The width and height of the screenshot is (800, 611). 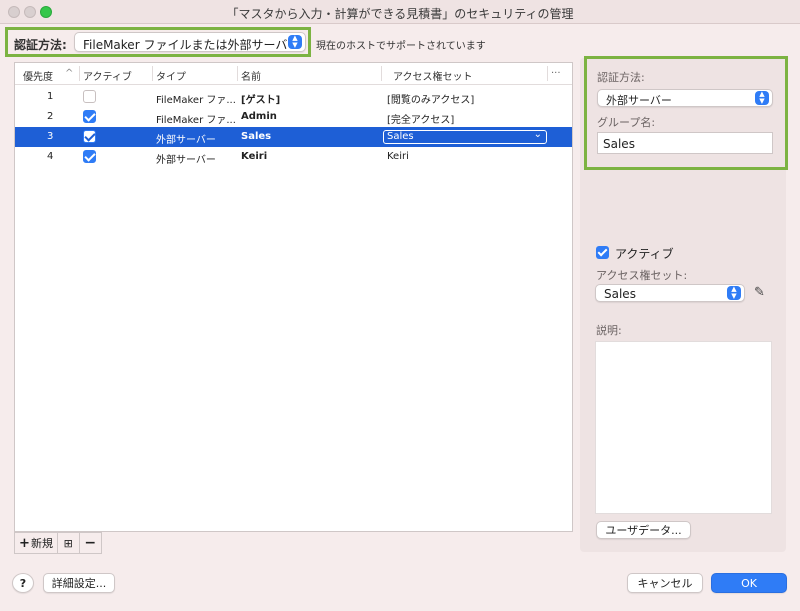 I want to click on remove-account-button: −, so click(x=90, y=543).